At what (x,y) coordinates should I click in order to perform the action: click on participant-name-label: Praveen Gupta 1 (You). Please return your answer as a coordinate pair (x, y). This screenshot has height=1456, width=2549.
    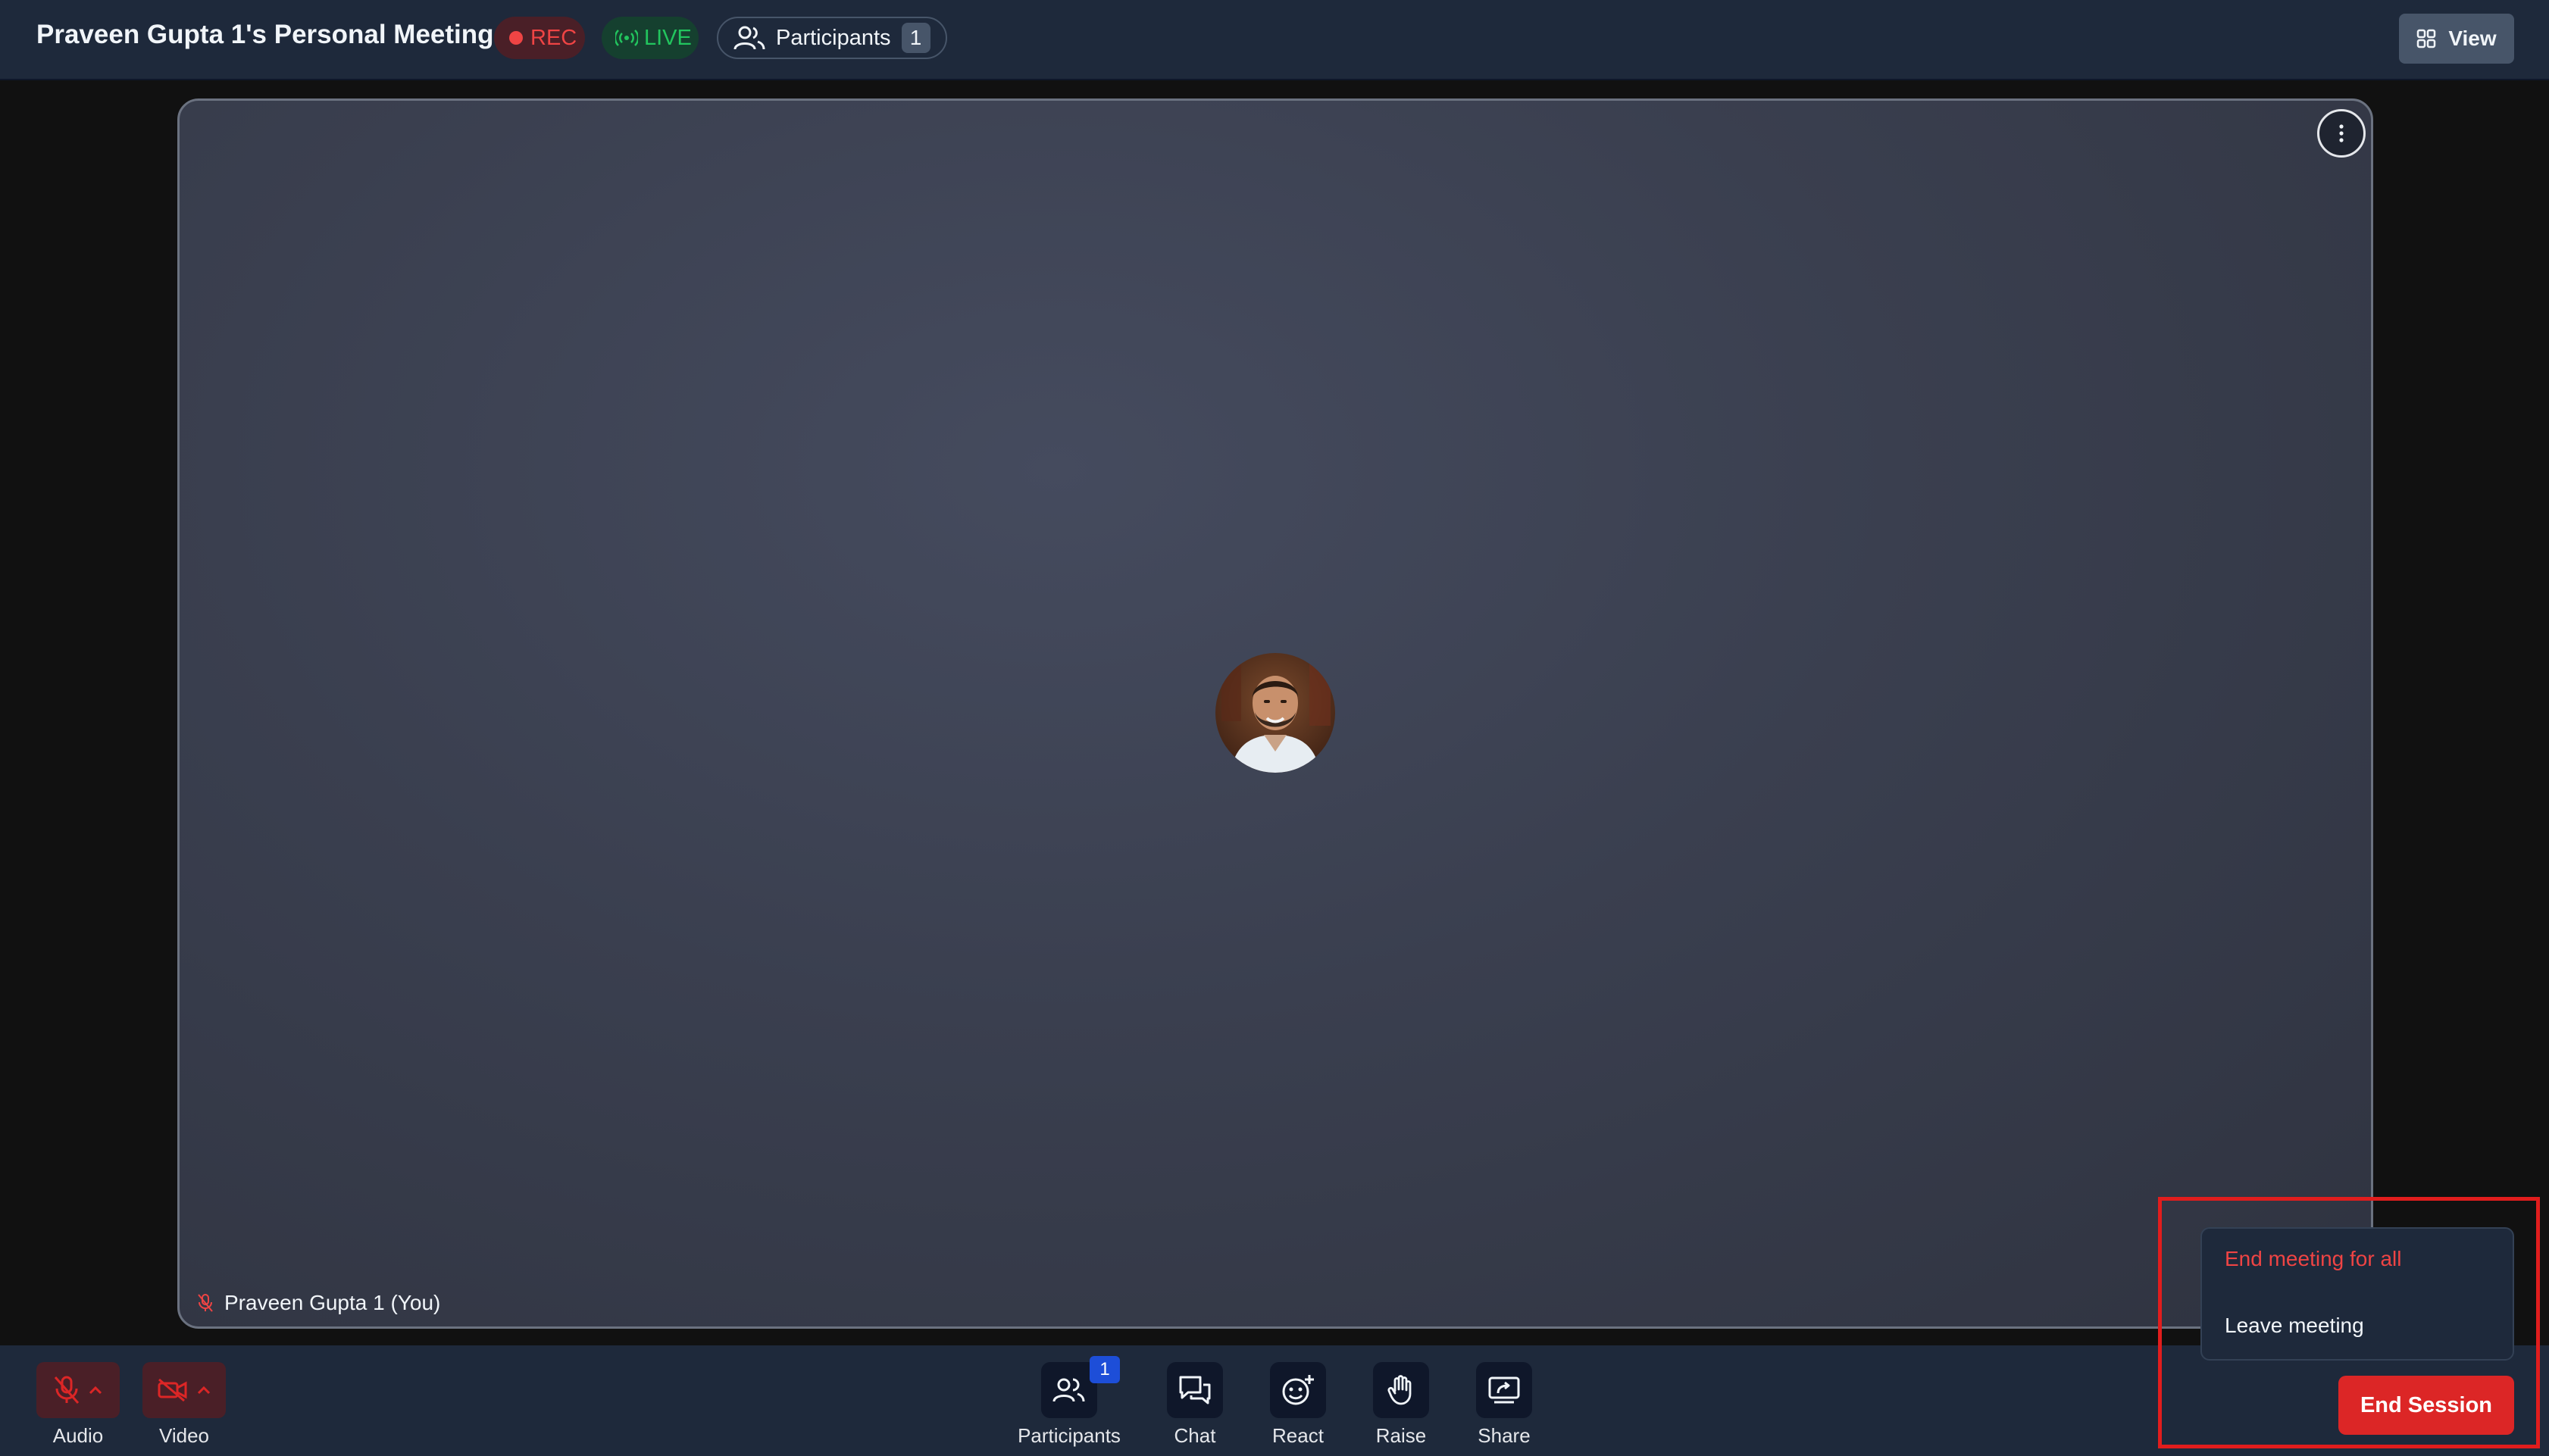
    Looking at the image, I should click on (318, 1303).